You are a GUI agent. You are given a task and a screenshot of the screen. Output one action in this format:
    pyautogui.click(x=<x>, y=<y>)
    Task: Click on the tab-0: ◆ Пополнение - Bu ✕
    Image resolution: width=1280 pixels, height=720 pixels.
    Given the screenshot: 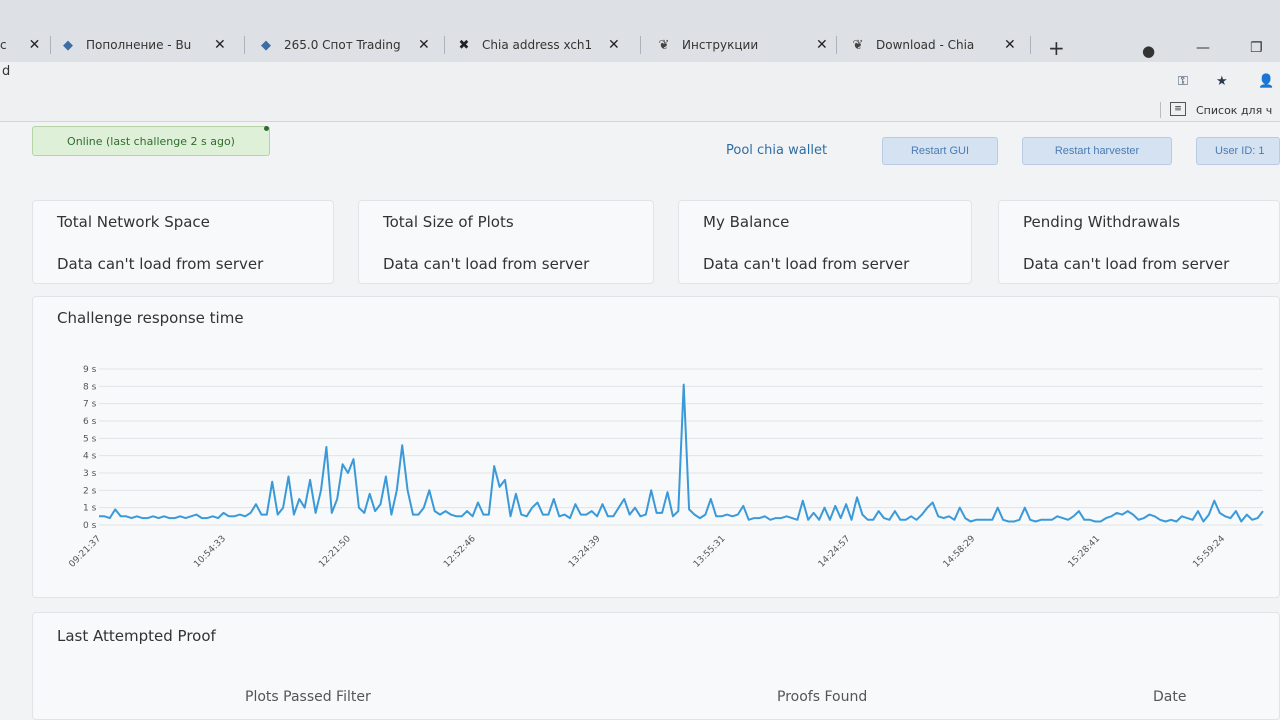 What is the action you would take?
    pyautogui.click(x=143, y=45)
    